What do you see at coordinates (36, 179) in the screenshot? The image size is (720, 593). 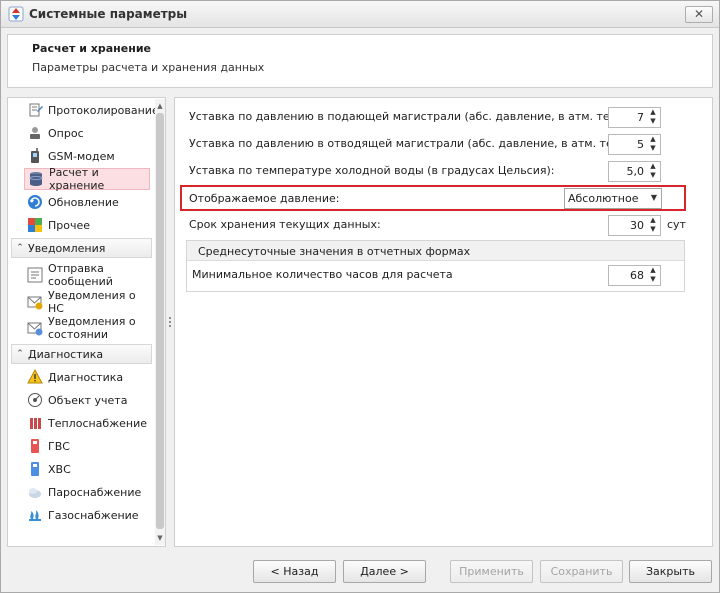 I see `database-icon` at bounding box center [36, 179].